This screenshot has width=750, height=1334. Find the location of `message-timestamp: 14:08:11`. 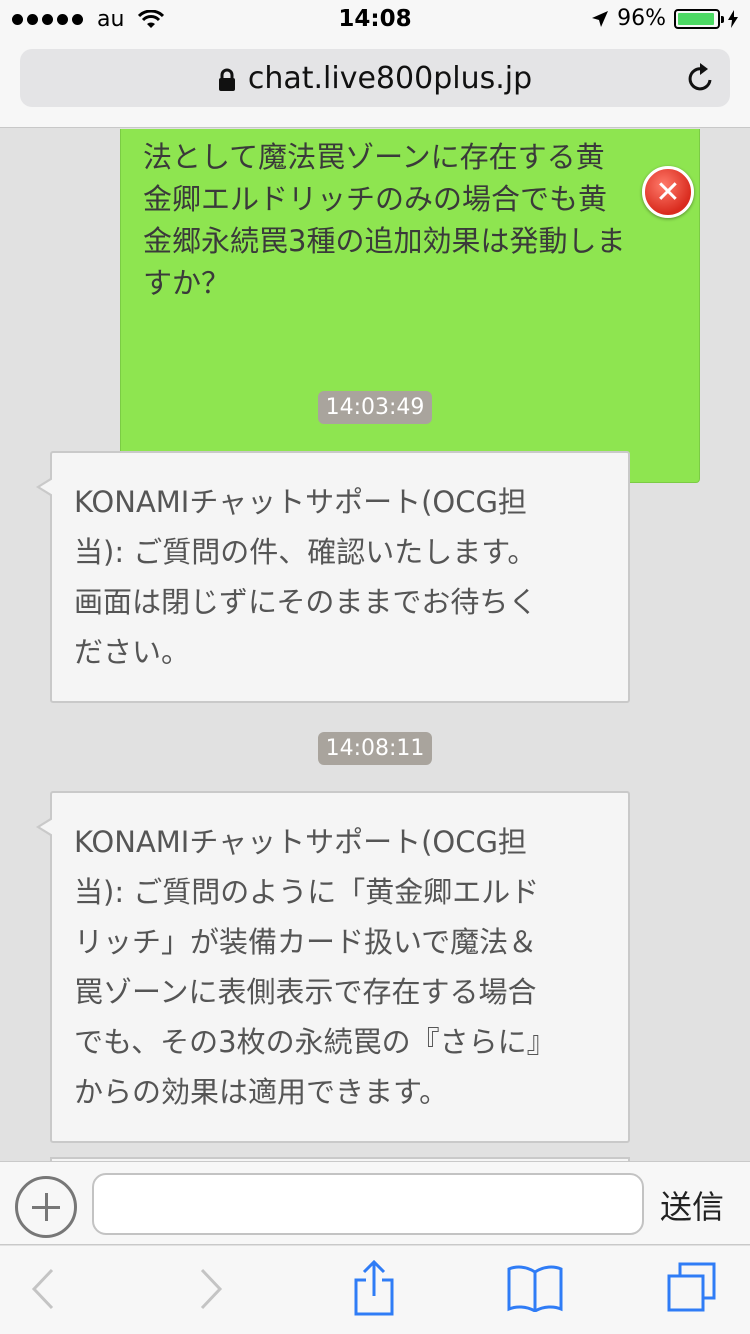

message-timestamp: 14:08:11 is located at coordinates (375, 748).